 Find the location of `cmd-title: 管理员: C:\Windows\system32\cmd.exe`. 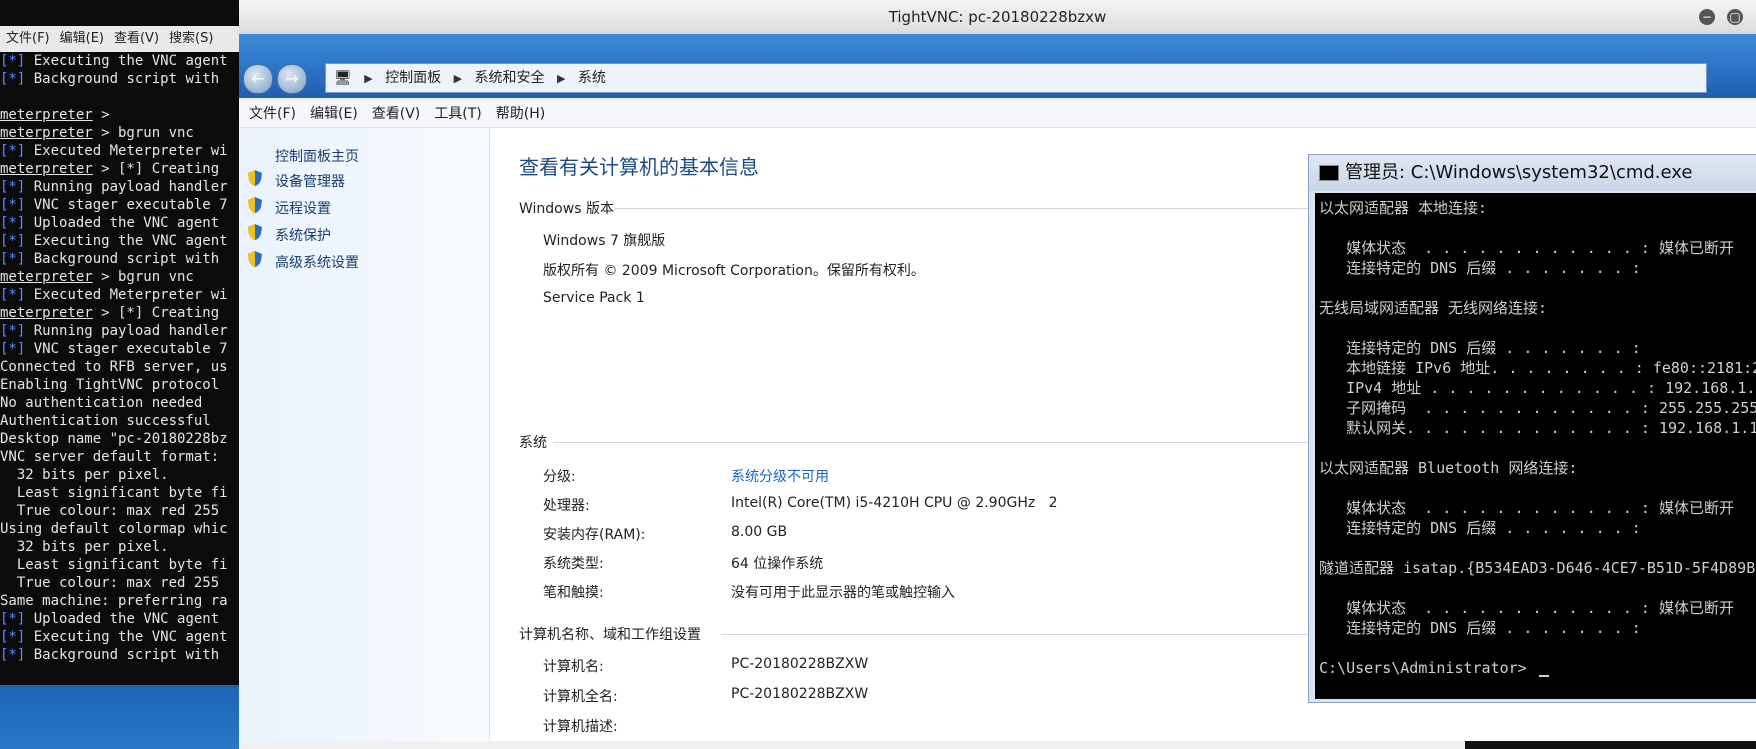

cmd-title: 管理员: C:\Windows\system32\cmd.exe is located at coordinates (1519, 172).